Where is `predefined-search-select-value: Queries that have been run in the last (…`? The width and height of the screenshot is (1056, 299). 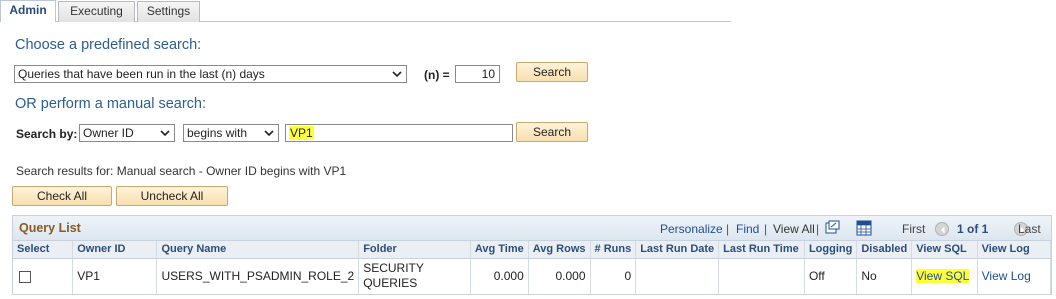 predefined-search-select-value: Queries that have been run in the last (… is located at coordinates (141, 74).